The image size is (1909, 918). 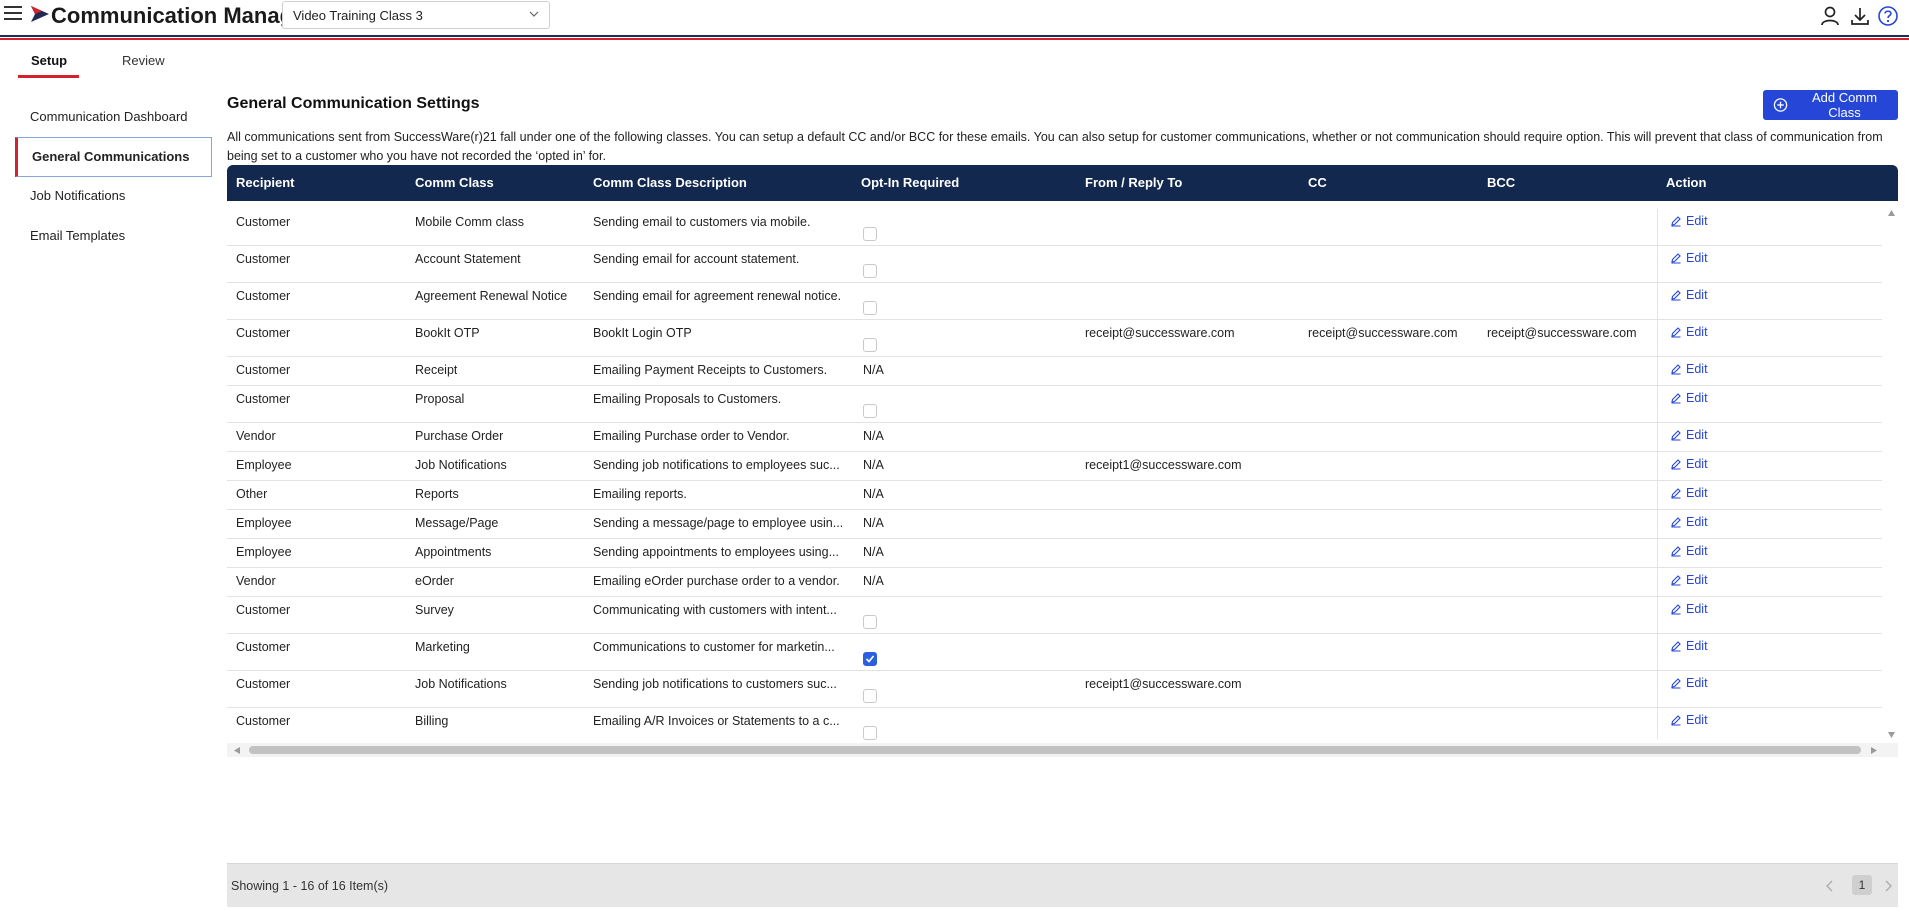 What do you see at coordinates (113, 236) in the screenshot?
I see `sidebar-item-email-templates: Email Templates` at bounding box center [113, 236].